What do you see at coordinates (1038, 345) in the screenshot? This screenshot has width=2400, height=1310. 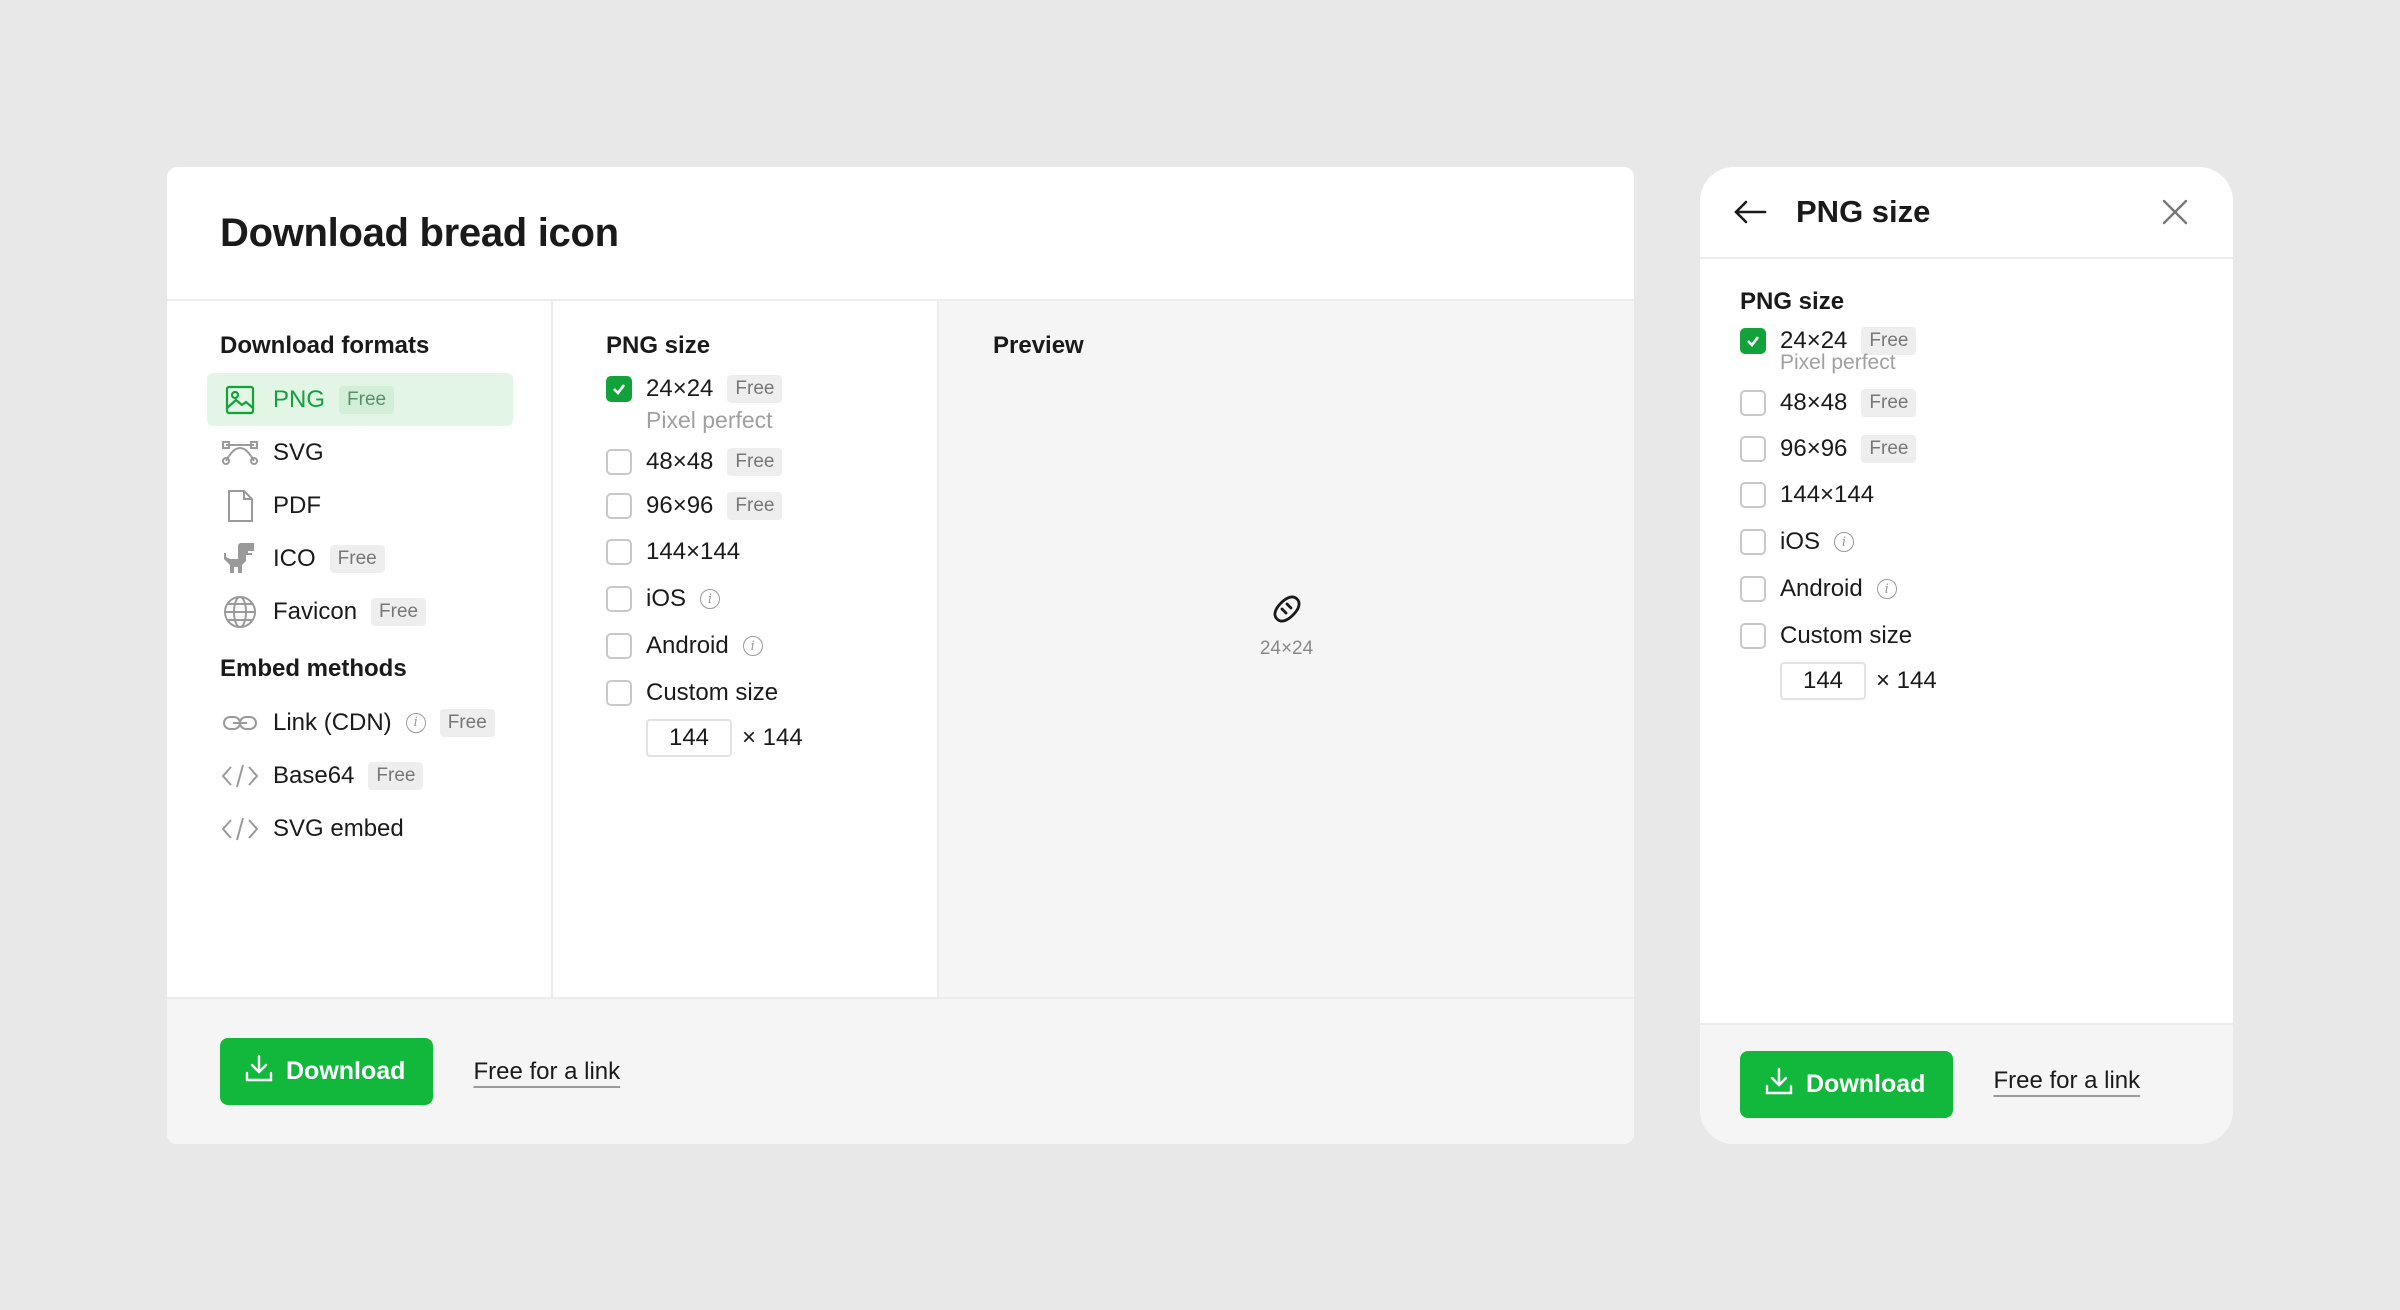 I see `preview-title: Preview` at bounding box center [1038, 345].